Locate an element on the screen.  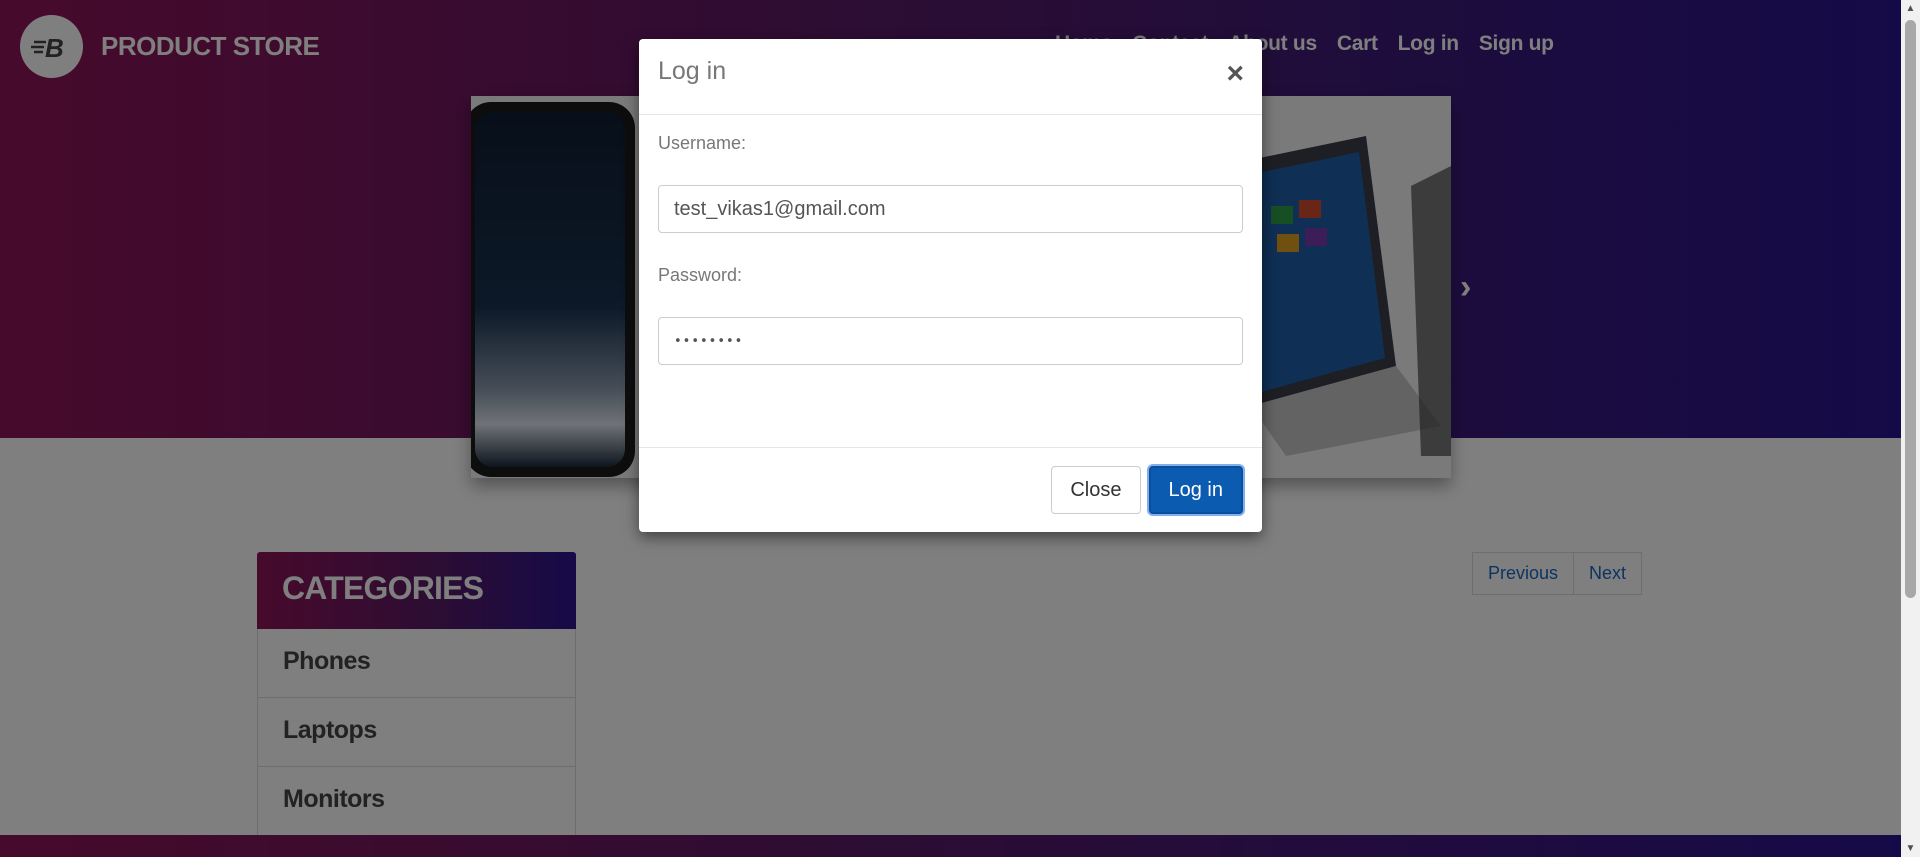
scroll-down-icon: ▼ is located at coordinates (1910, 848).